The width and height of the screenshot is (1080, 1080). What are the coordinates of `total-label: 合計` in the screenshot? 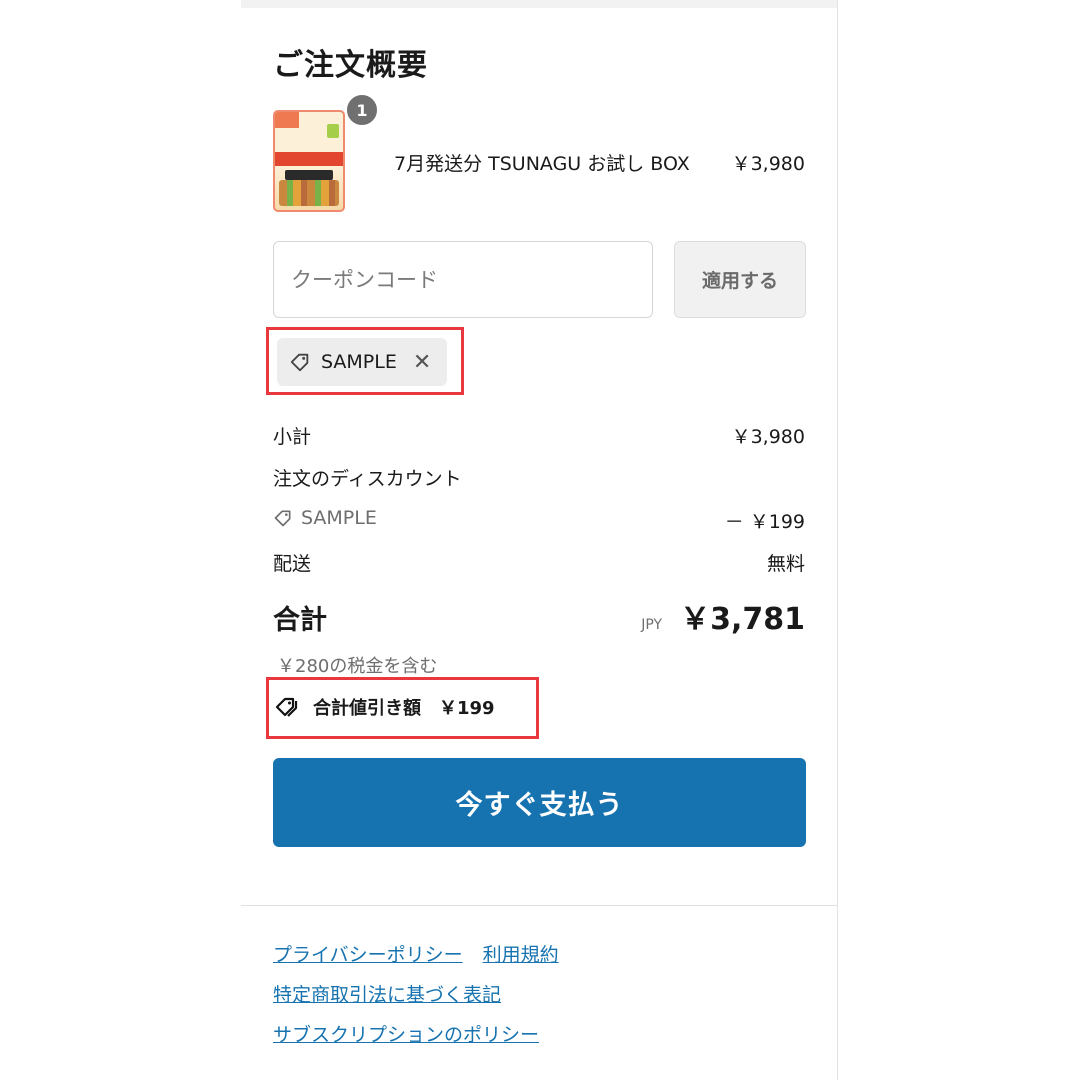 It's located at (300, 620).